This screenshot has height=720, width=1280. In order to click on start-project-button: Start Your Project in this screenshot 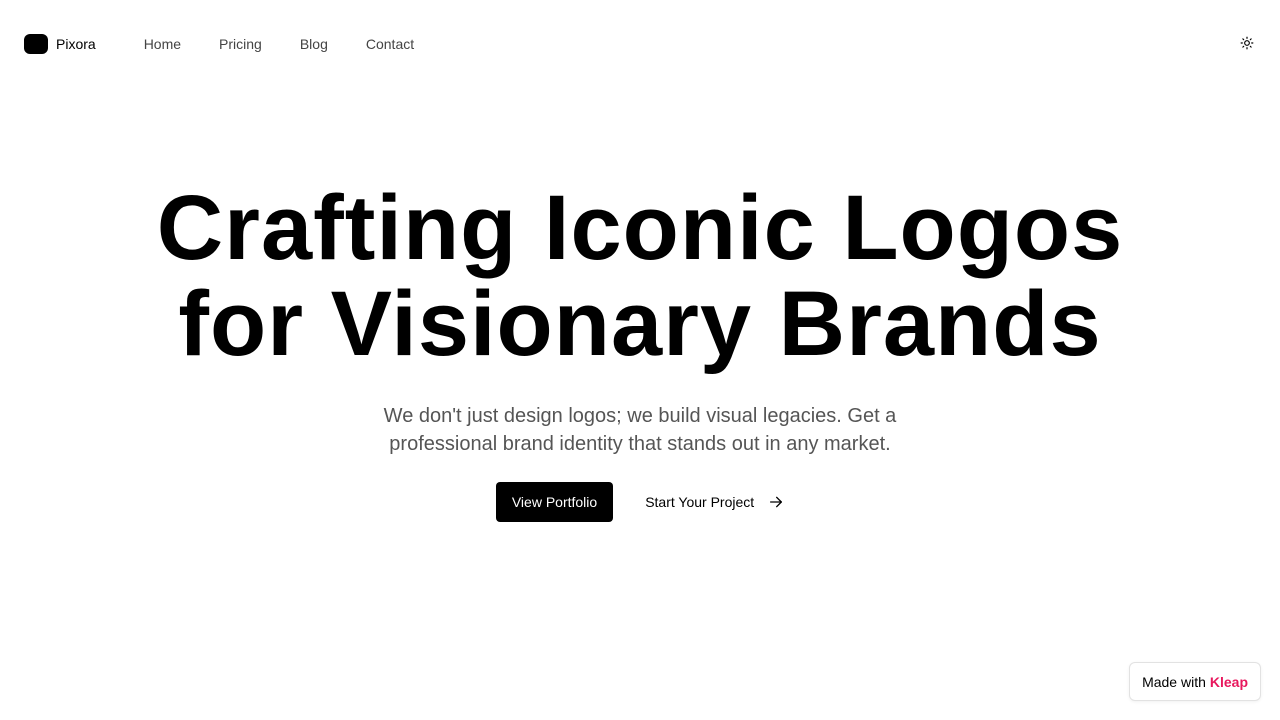, I will do `click(714, 502)`.